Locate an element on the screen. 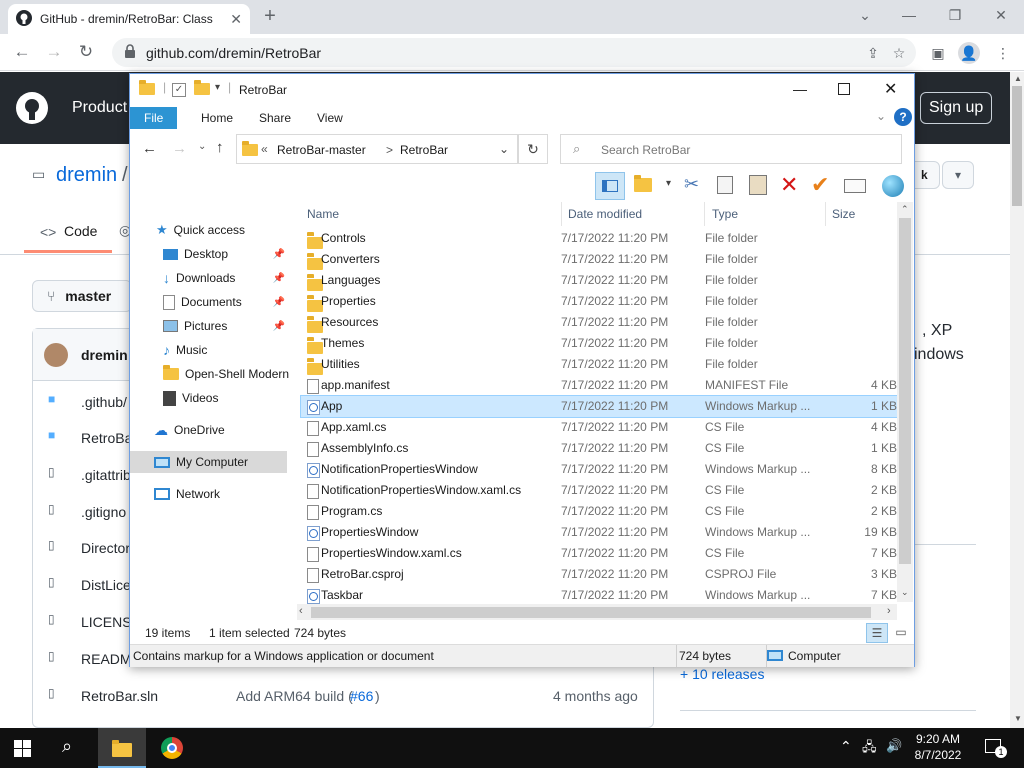 This screenshot has height=768, width=1024. gh-file-row: ▯ .gitattrib is located at coordinates (89, 474).